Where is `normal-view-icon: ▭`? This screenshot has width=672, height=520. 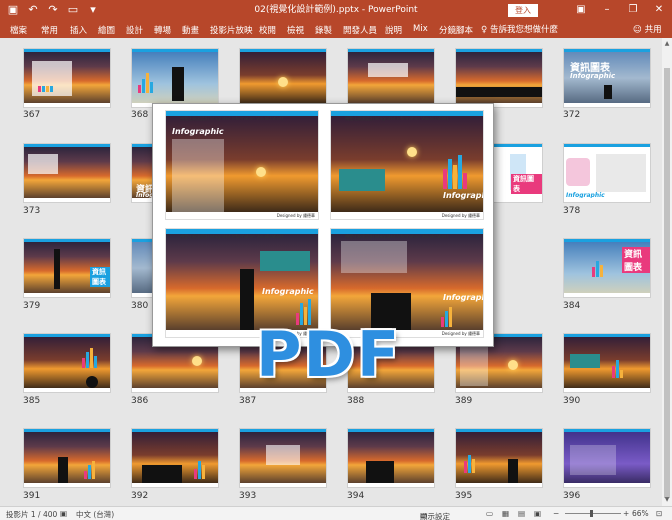
normal-view-icon: ▭ is located at coordinates (489, 513).